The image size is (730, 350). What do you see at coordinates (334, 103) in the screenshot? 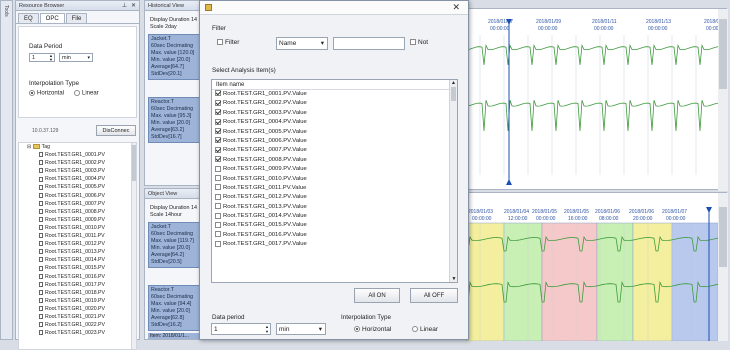
I see `analysis-item-row: Root.TEST.GR1_0002.PV.Value` at bounding box center [334, 103].